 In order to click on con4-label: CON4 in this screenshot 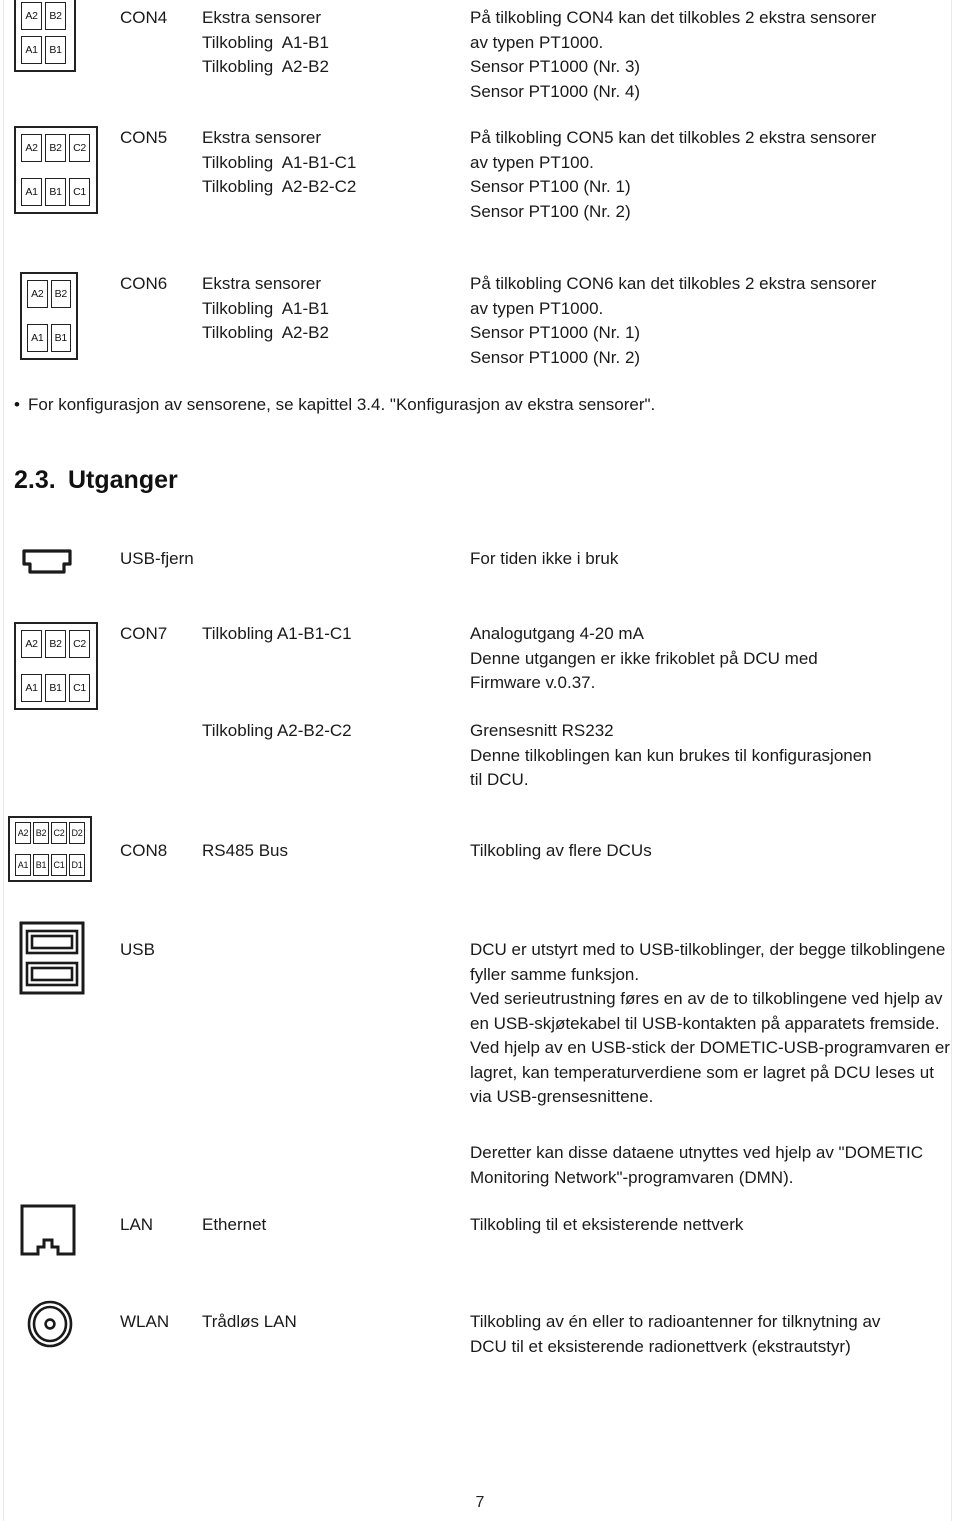, I will do `click(144, 17)`.